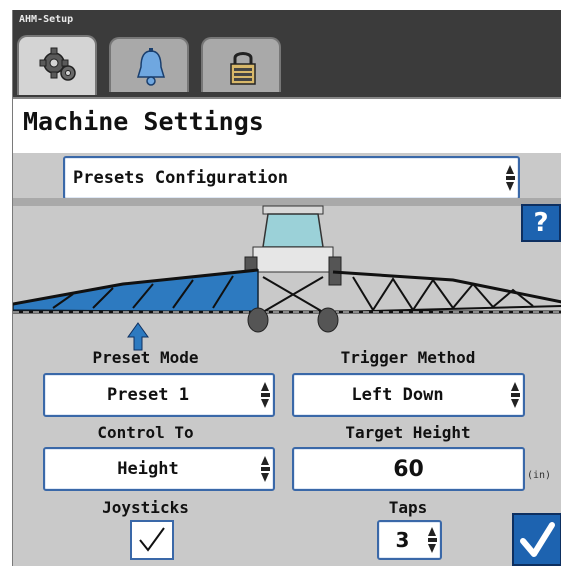 The image size is (561, 566). I want to click on preset-mode-select: Preset 1, so click(159, 395).